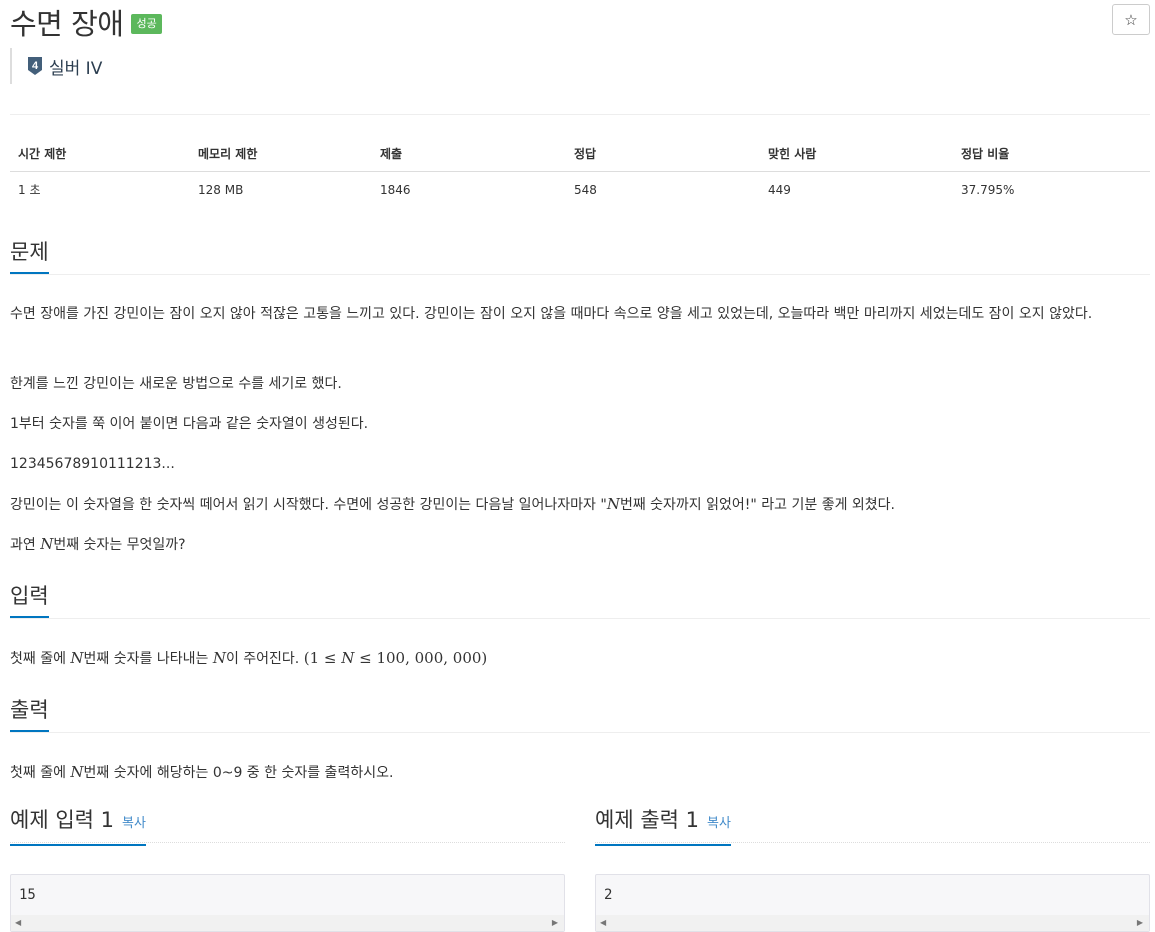  I want to click on copy-input-button: 복사, so click(134, 823).